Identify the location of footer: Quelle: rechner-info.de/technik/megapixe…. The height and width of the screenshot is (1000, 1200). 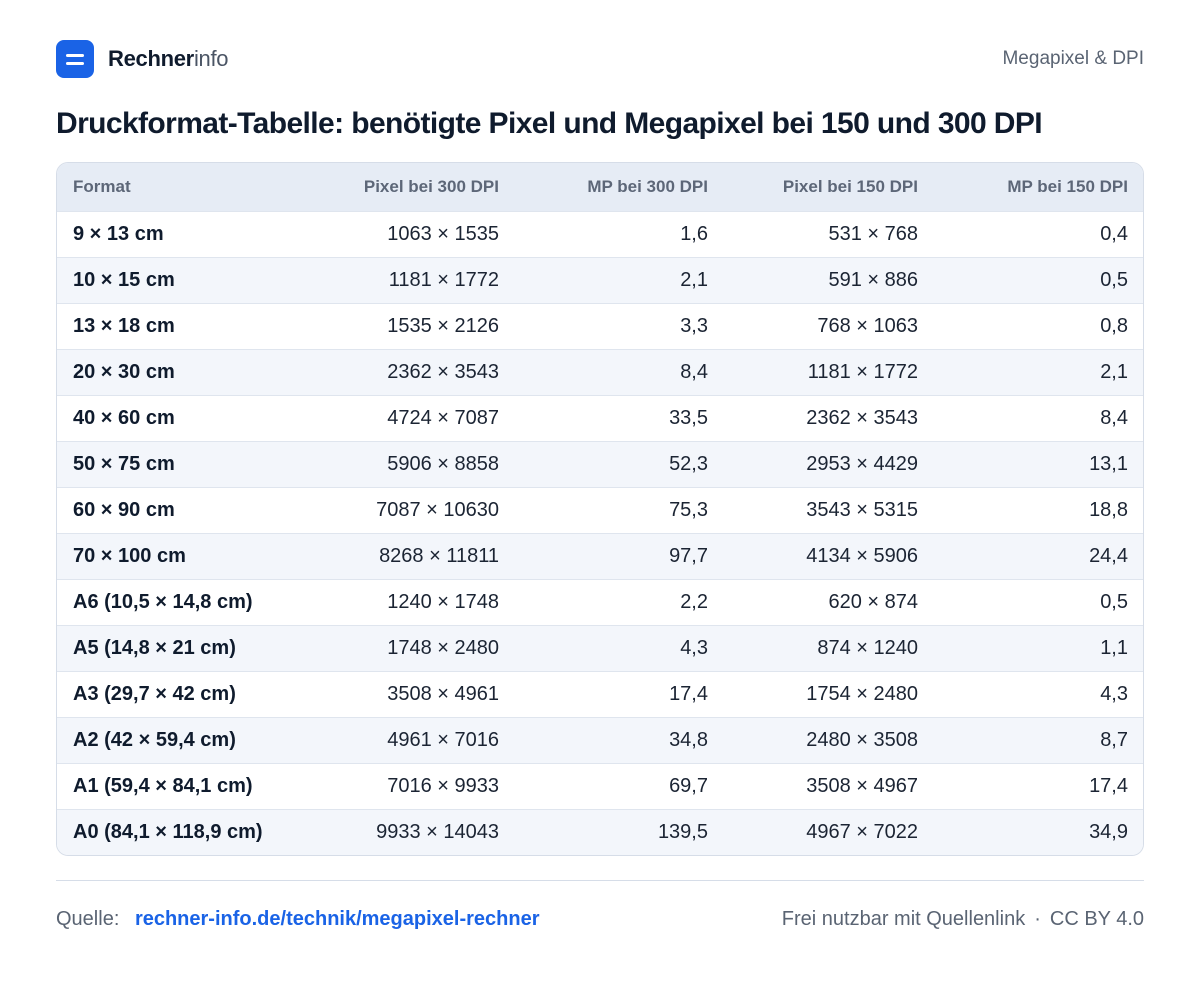
(600, 919).